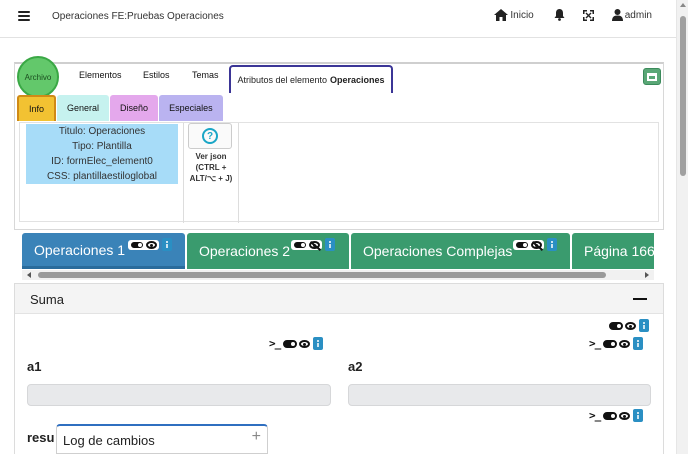 This screenshot has width=688, height=454. Describe the element at coordinates (638, 15) in the screenshot. I see `user-label: admin` at that location.